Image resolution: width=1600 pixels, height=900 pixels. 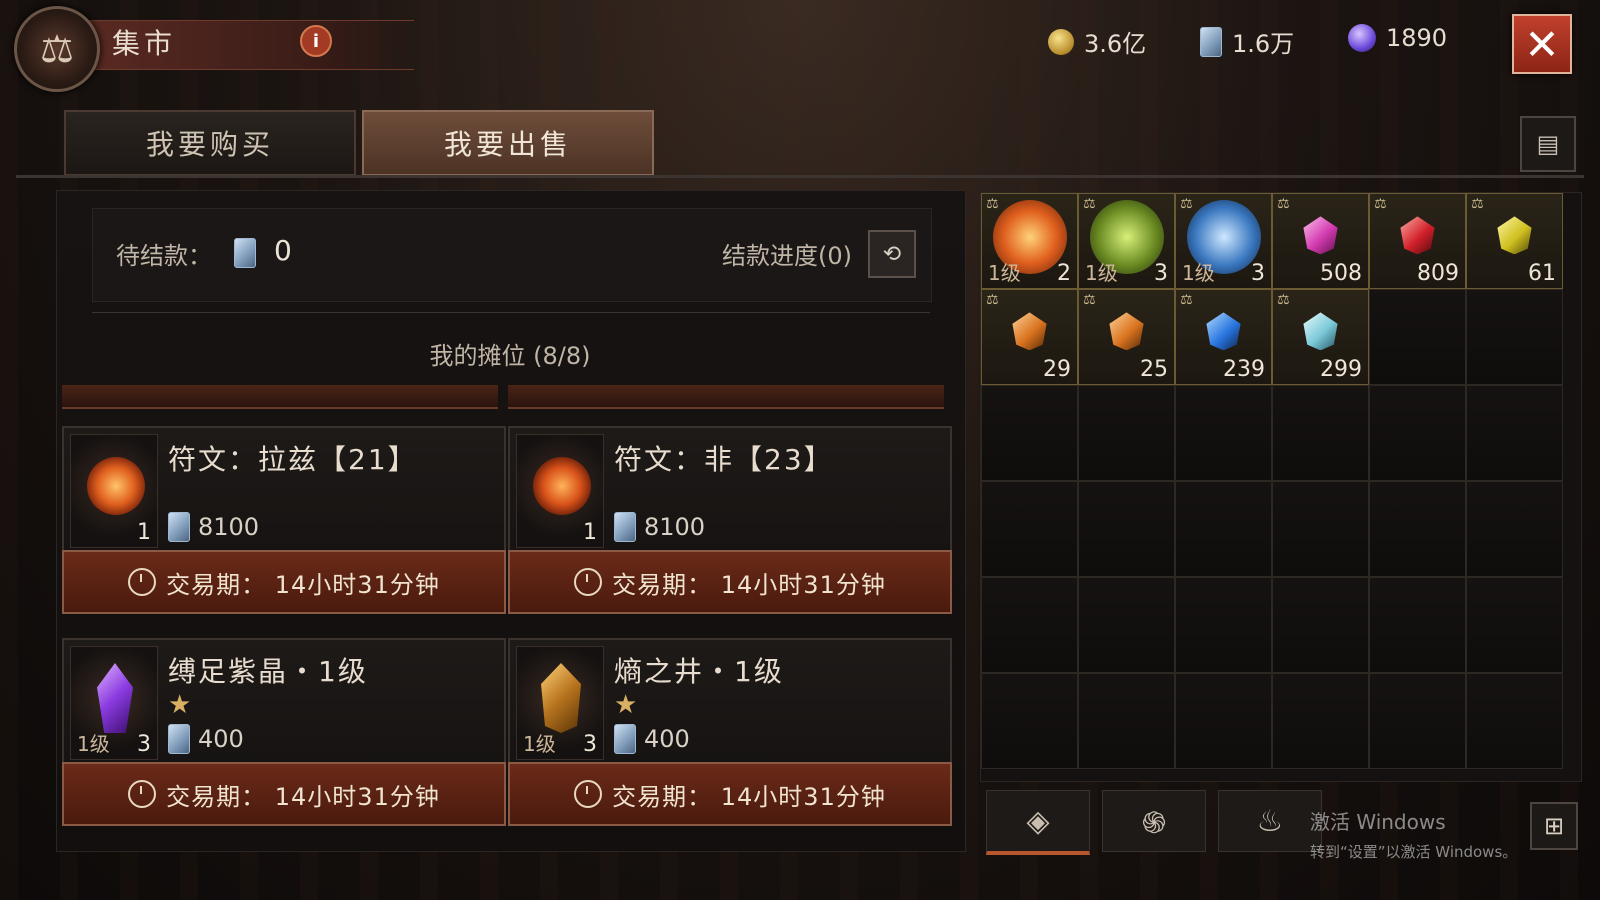 What do you see at coordinates (562, 486) in the screenshot?
I see `rune-glyph` at bounding box center [562, 486].